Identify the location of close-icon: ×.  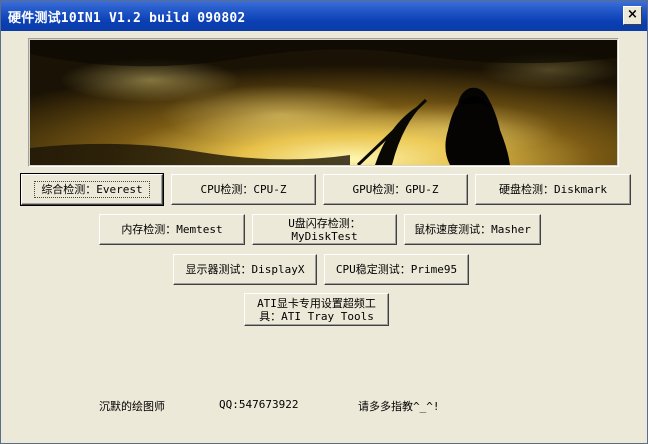
(632, 14).